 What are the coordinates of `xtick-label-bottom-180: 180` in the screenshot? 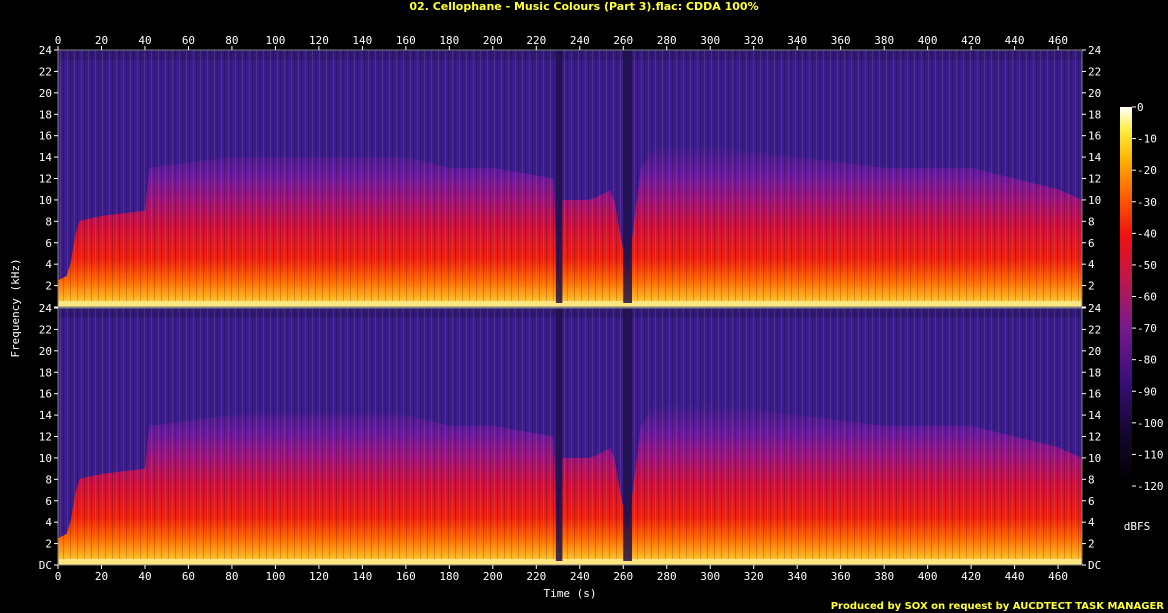 It's located at (449, 576).